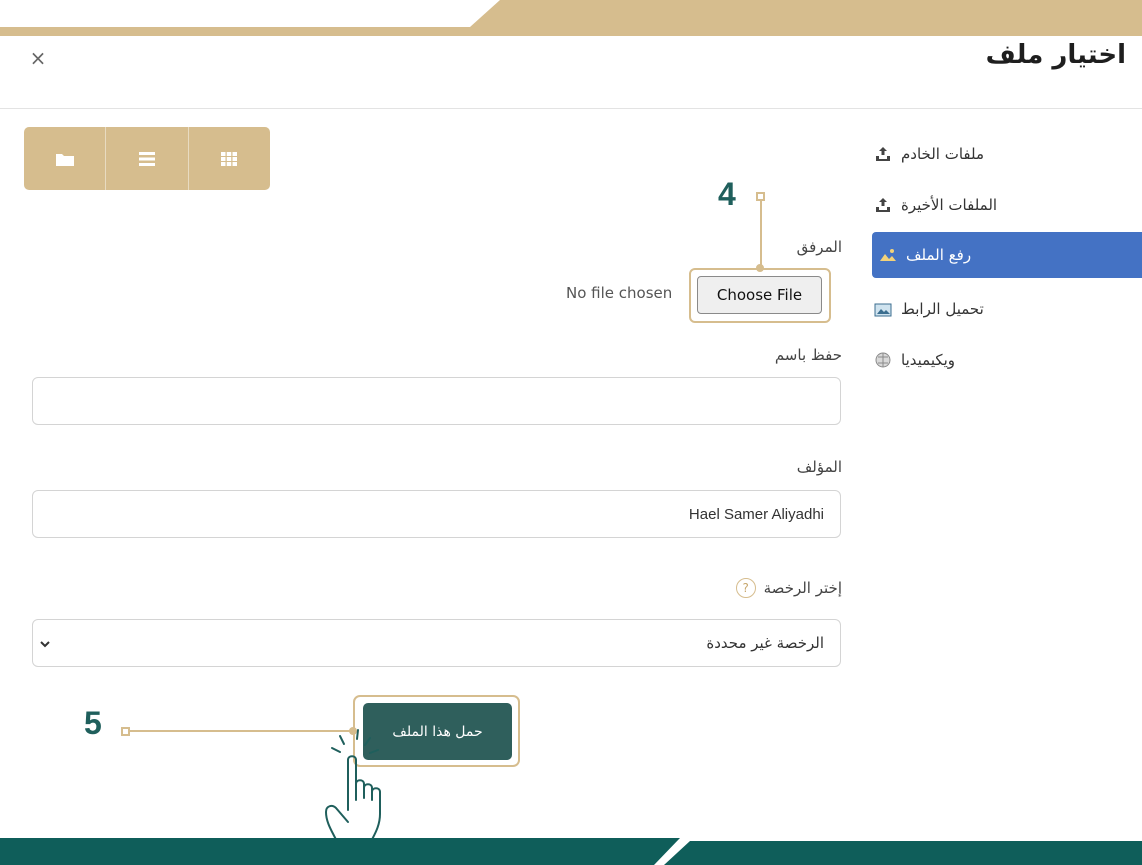 The height and width of the screenshot is (865, 1142). I want to click on view-toolbar, so click(147, 158).